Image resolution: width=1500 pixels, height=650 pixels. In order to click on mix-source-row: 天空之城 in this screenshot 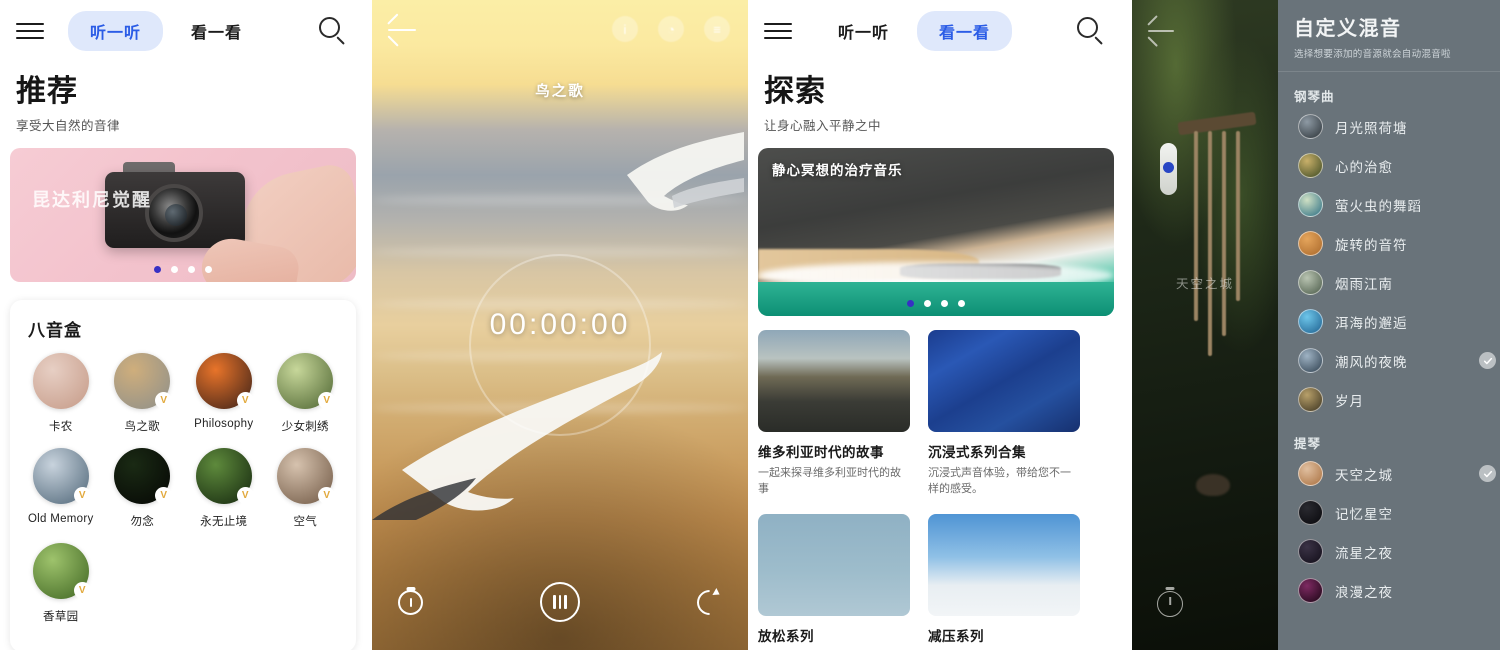, I will do `click(1389, 473)`.